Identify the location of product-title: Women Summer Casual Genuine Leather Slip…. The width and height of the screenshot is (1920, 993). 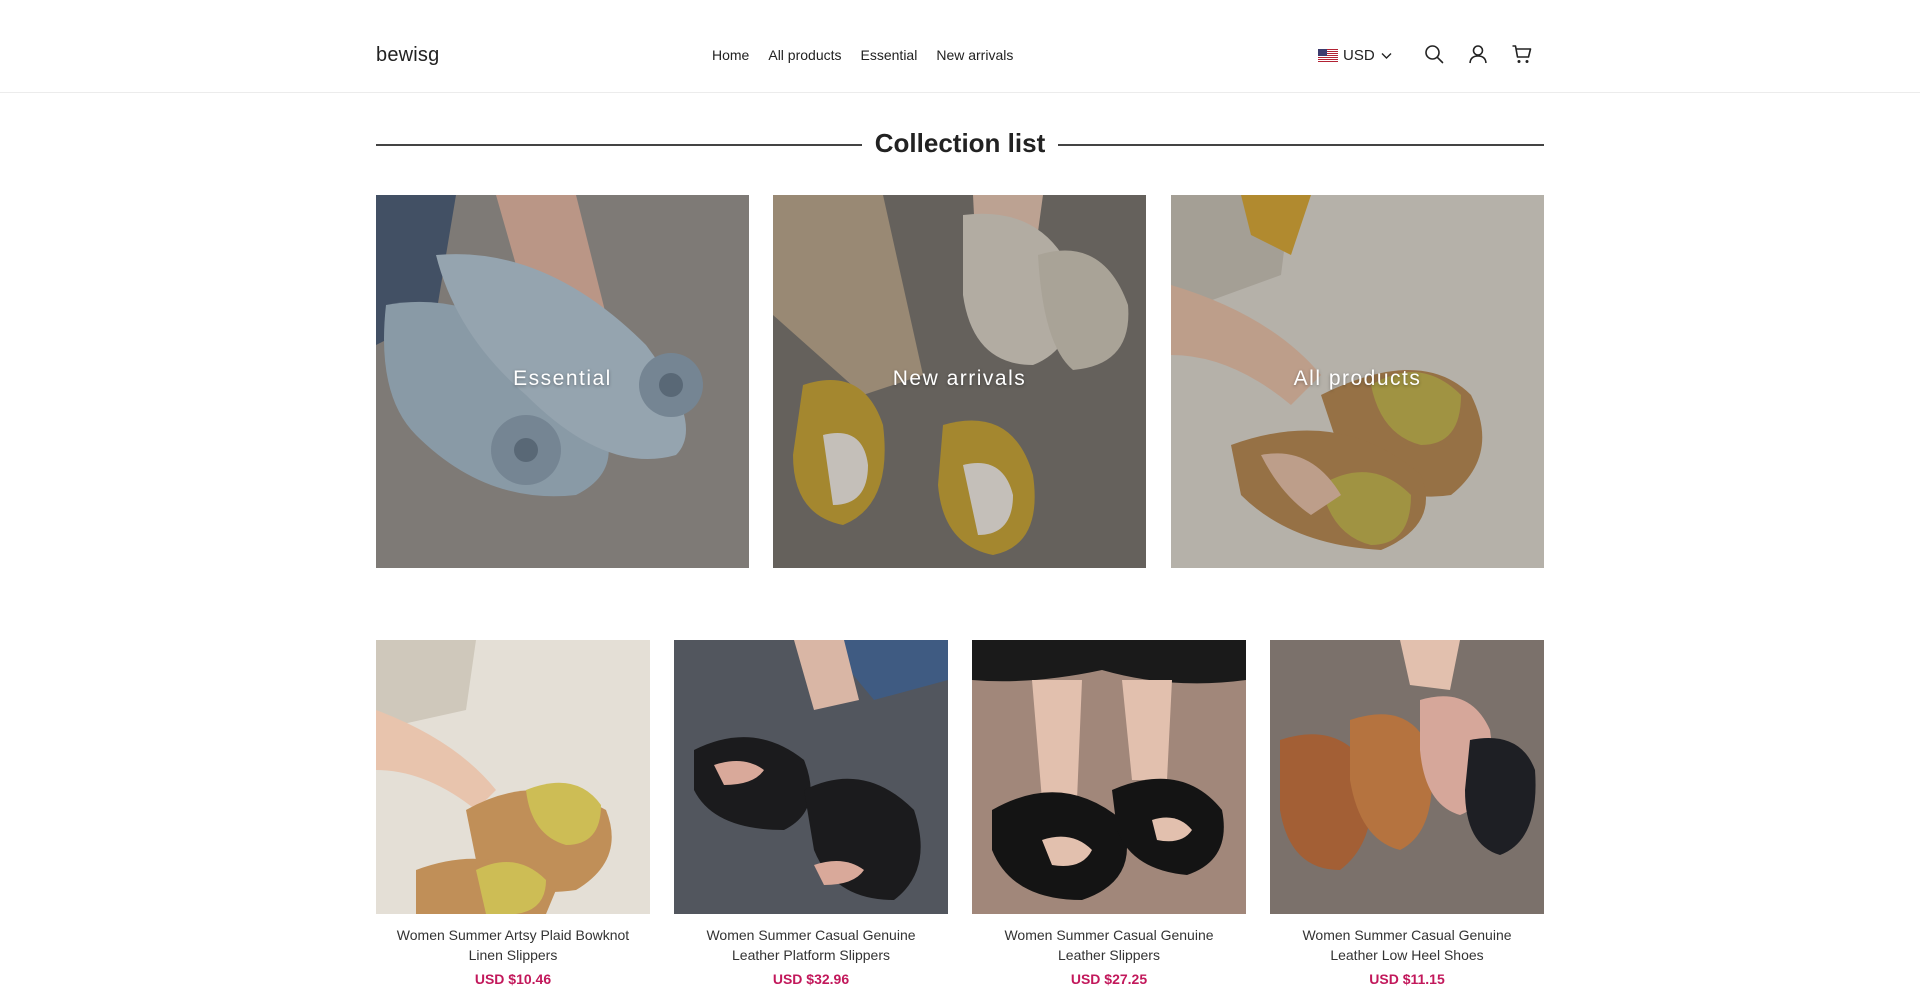
(1109, 945).